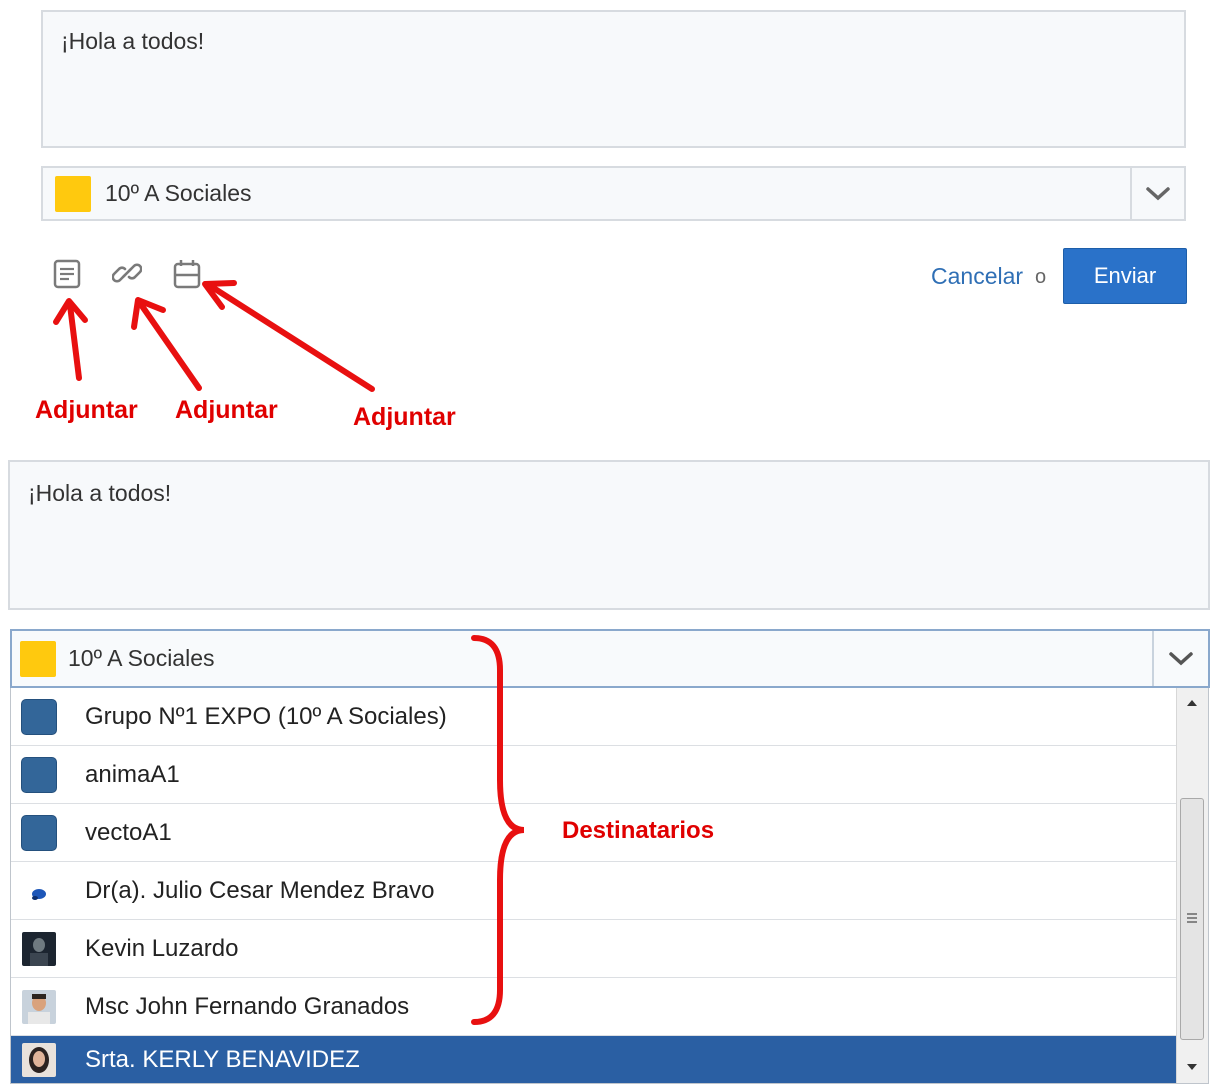 Image resolution: width=1219 pixels, height=1084 pixels. What do you see at coordinates (226, 410) in the screenshot?
I see `annotation-attach-url: Adjuntar` at bounding box center [226, 410].